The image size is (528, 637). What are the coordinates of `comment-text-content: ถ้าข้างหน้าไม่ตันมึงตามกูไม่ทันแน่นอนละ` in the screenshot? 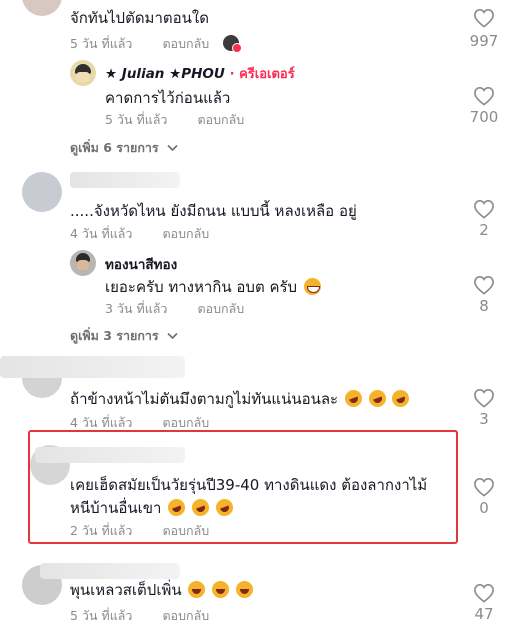 It's located at (204, 399).